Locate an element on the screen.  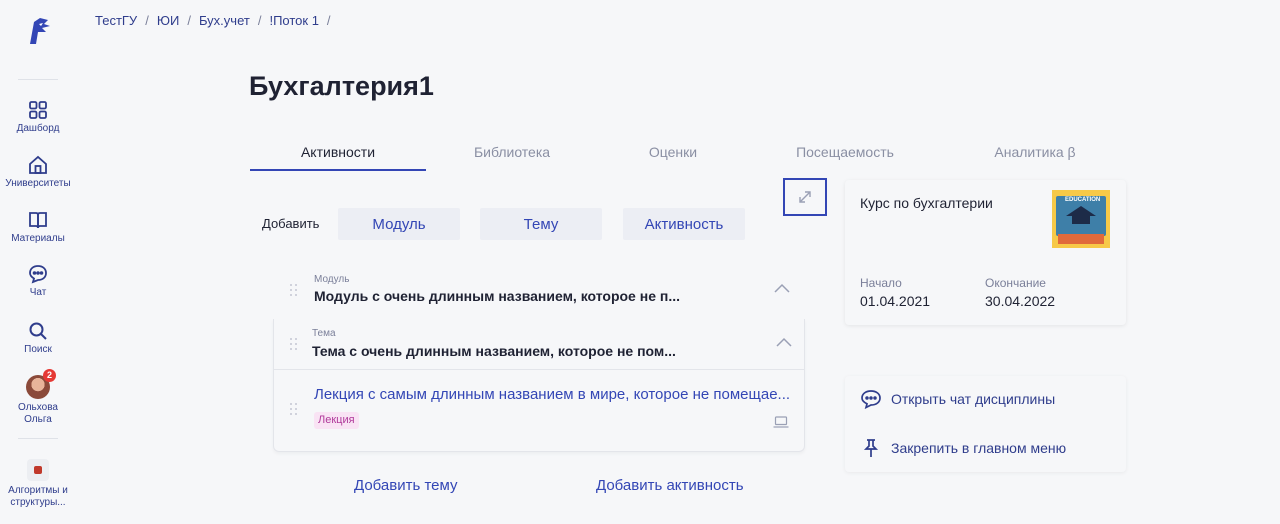
sidebar-item-universities: Университеты is located at coordinates (38, 172).